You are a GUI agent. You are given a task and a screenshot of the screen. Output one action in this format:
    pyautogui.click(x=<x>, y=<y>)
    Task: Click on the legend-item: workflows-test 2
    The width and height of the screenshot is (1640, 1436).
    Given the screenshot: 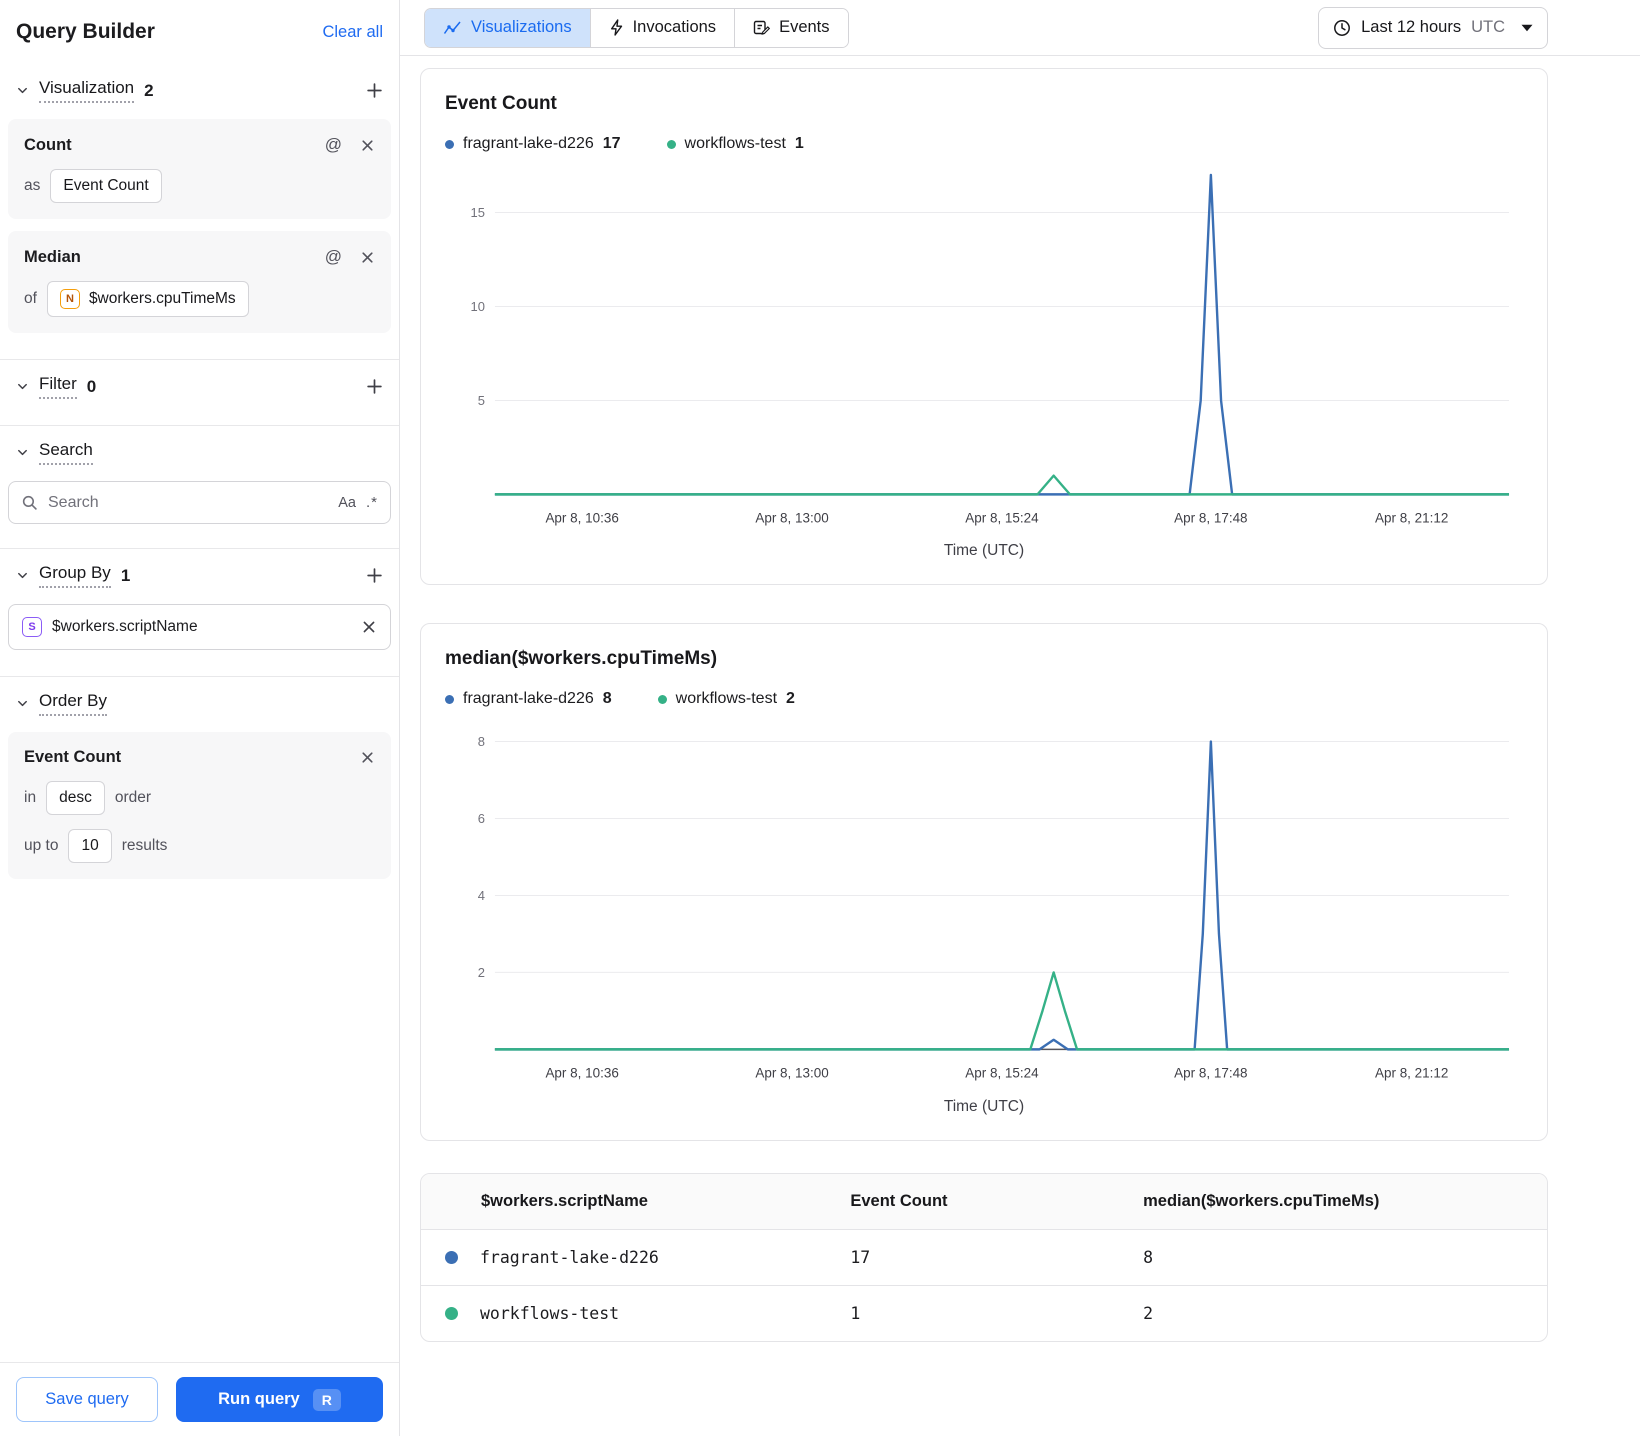 What is the action you would take?
    pyautogui.click(x=726, y=699)
    